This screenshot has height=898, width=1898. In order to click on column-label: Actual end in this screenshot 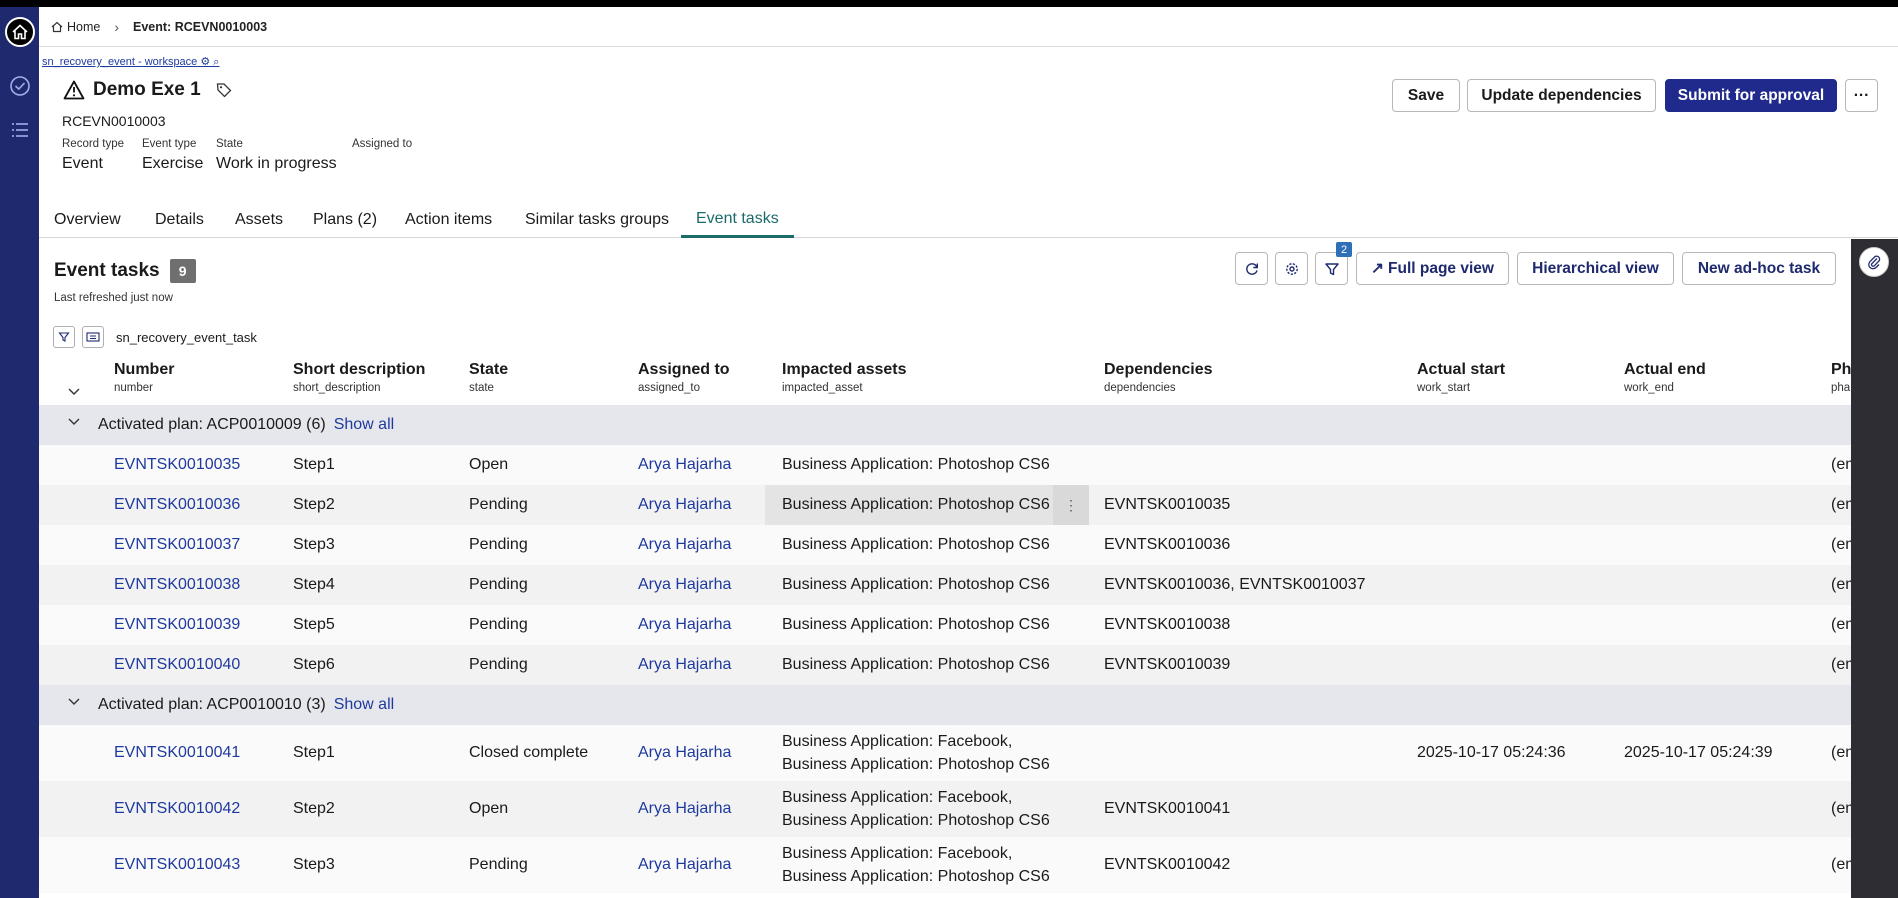, I will do `click(1665, 369)`.